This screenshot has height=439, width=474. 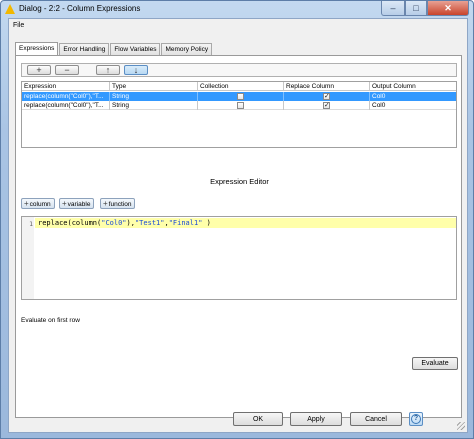 I want to click on insert-variable-button: +variable, so click(x=77, y=203).